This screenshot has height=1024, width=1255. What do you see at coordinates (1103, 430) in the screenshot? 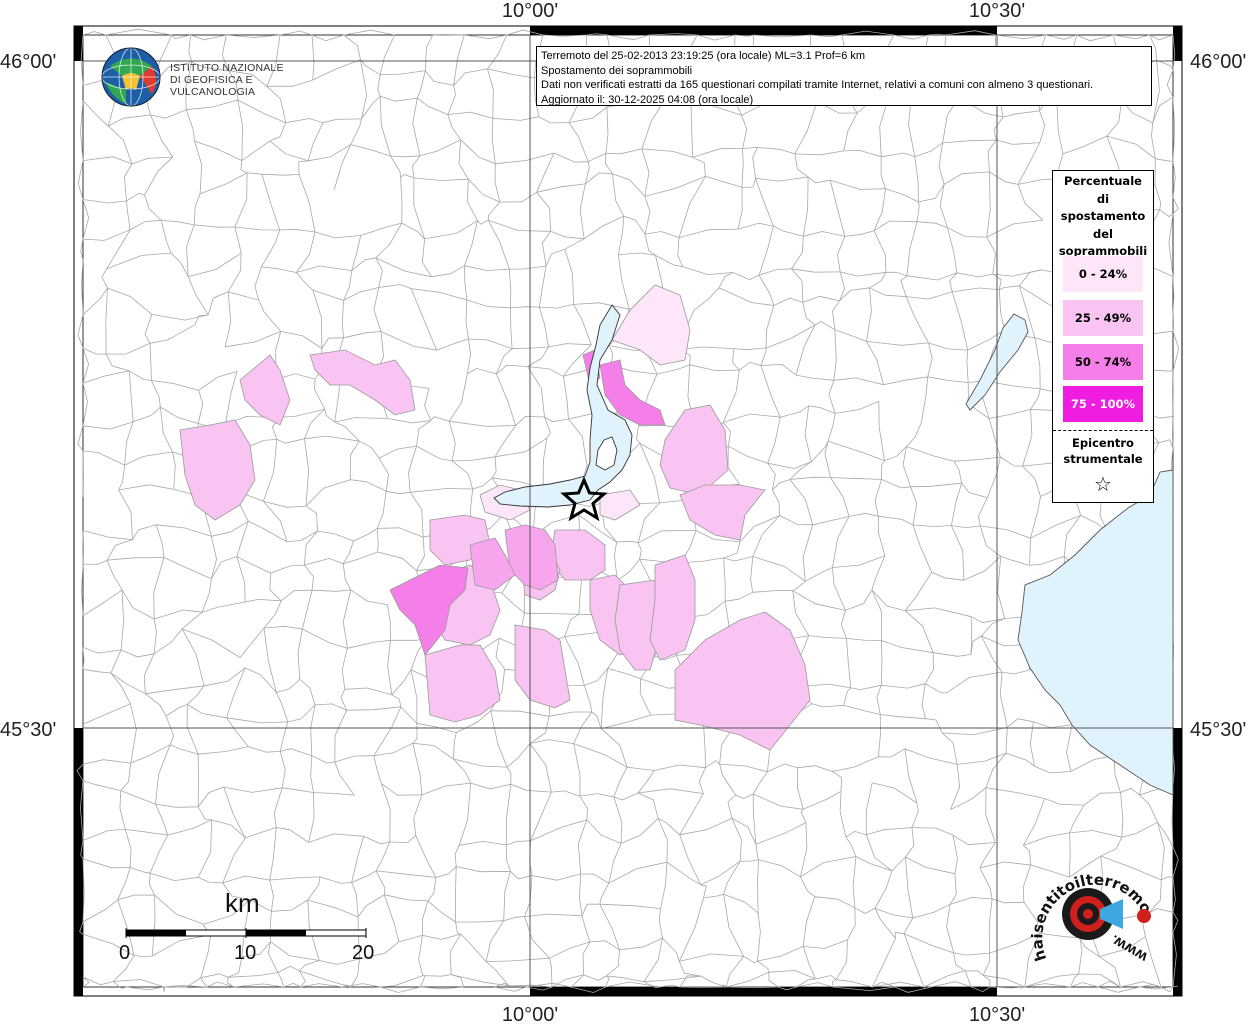
I see `legend-divider` at bounding box center [1103, 430].